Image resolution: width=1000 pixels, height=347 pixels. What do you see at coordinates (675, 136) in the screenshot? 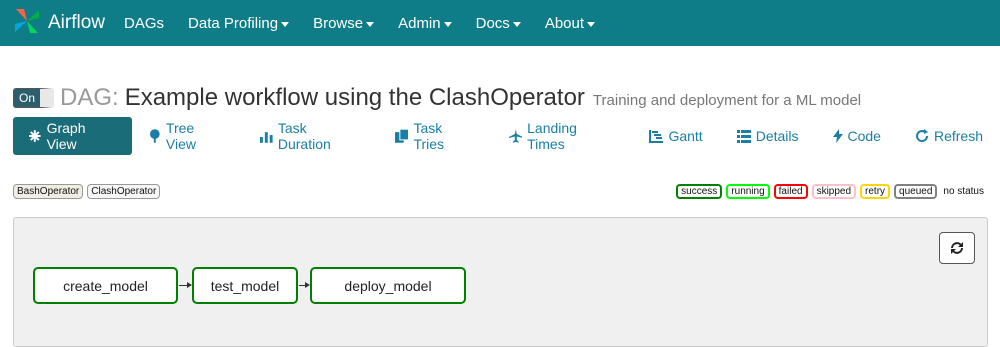
I see `tab-gantt: Gantt` at bounding box center [675, 136].